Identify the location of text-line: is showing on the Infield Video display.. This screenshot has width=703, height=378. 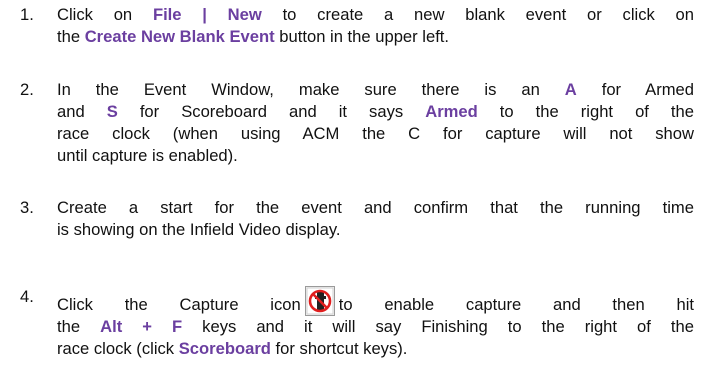
(199, 229).